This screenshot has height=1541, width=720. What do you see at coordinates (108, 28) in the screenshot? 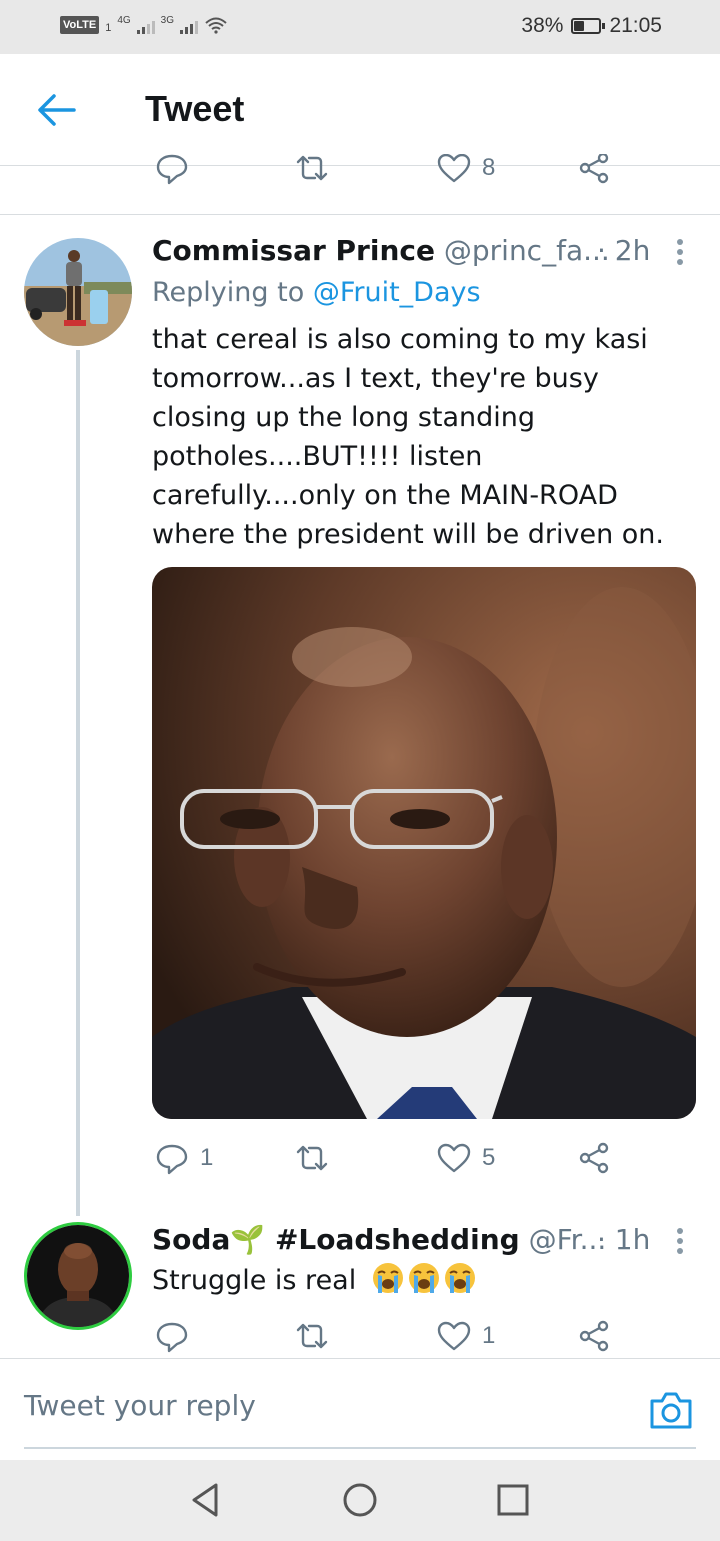
I see `sim-slot: 1` at bounding box center [108, 28].